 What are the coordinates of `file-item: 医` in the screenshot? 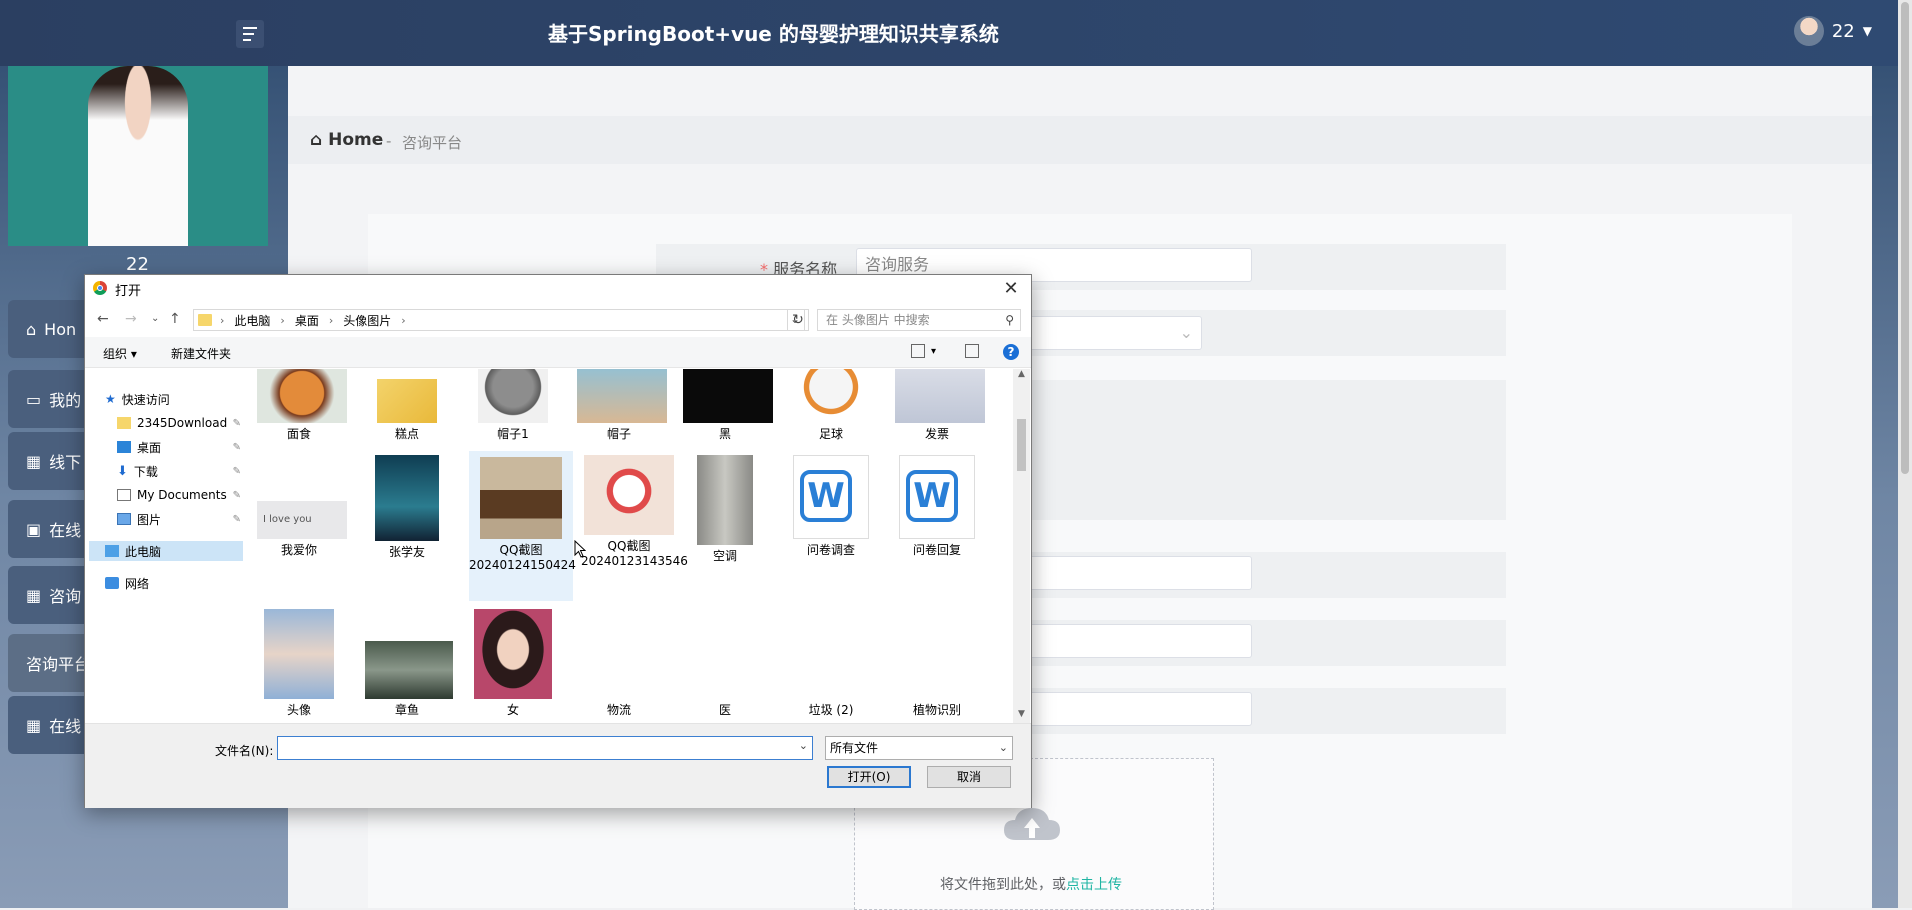 It's located at (725, 663).